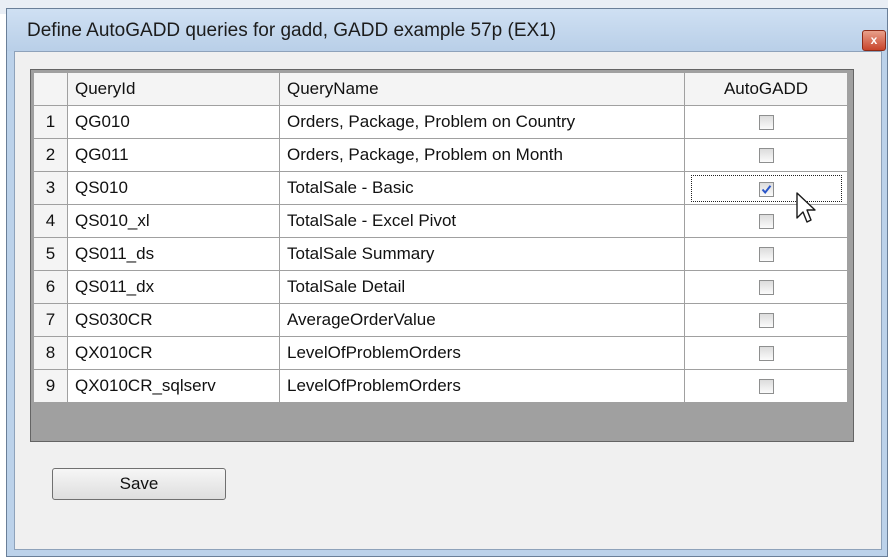 Image resolution: width=888 pixels, height=557 pixels. What do you see at coordinates (50, 287) in the screenshot?
I see `row-header: 6` at bounding box center [50, 287].